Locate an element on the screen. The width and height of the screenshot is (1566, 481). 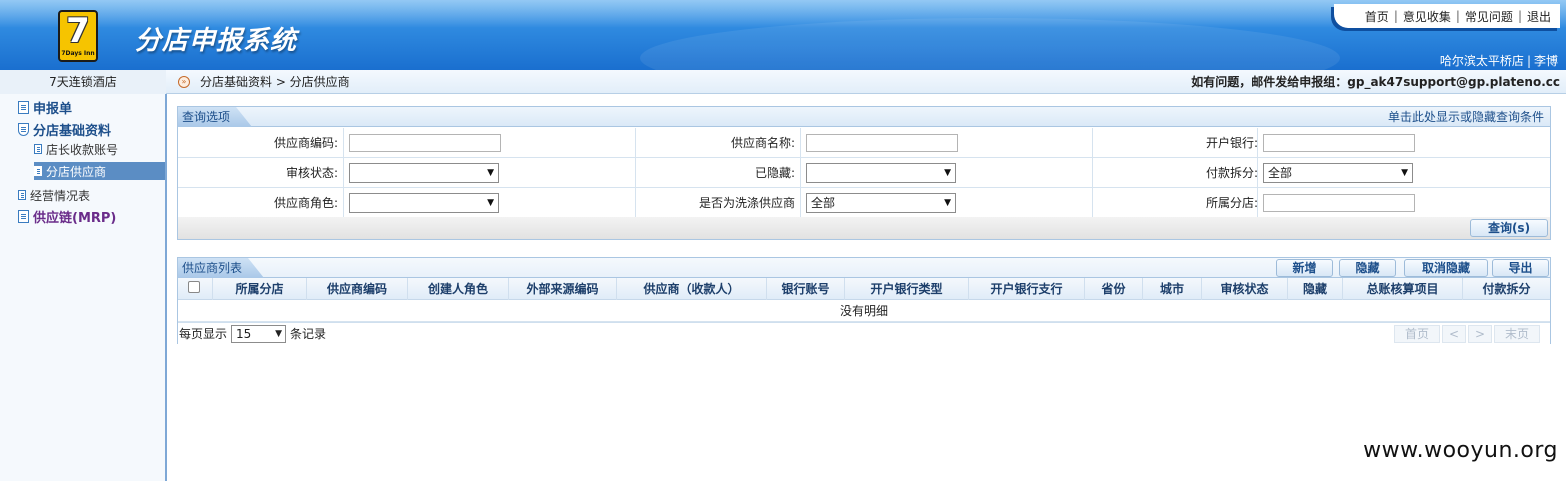
hidden-label: 已隐藏: is located at coordinates (774, 173).